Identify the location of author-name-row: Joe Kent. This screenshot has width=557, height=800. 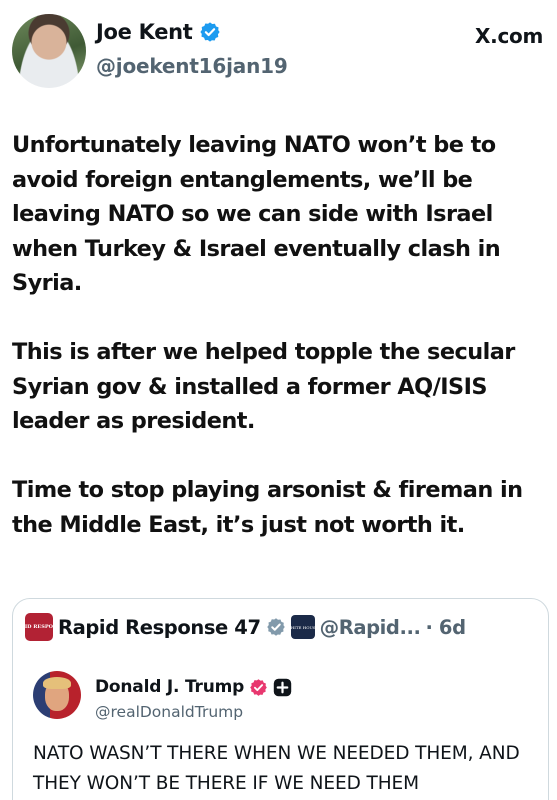
(158, 32).